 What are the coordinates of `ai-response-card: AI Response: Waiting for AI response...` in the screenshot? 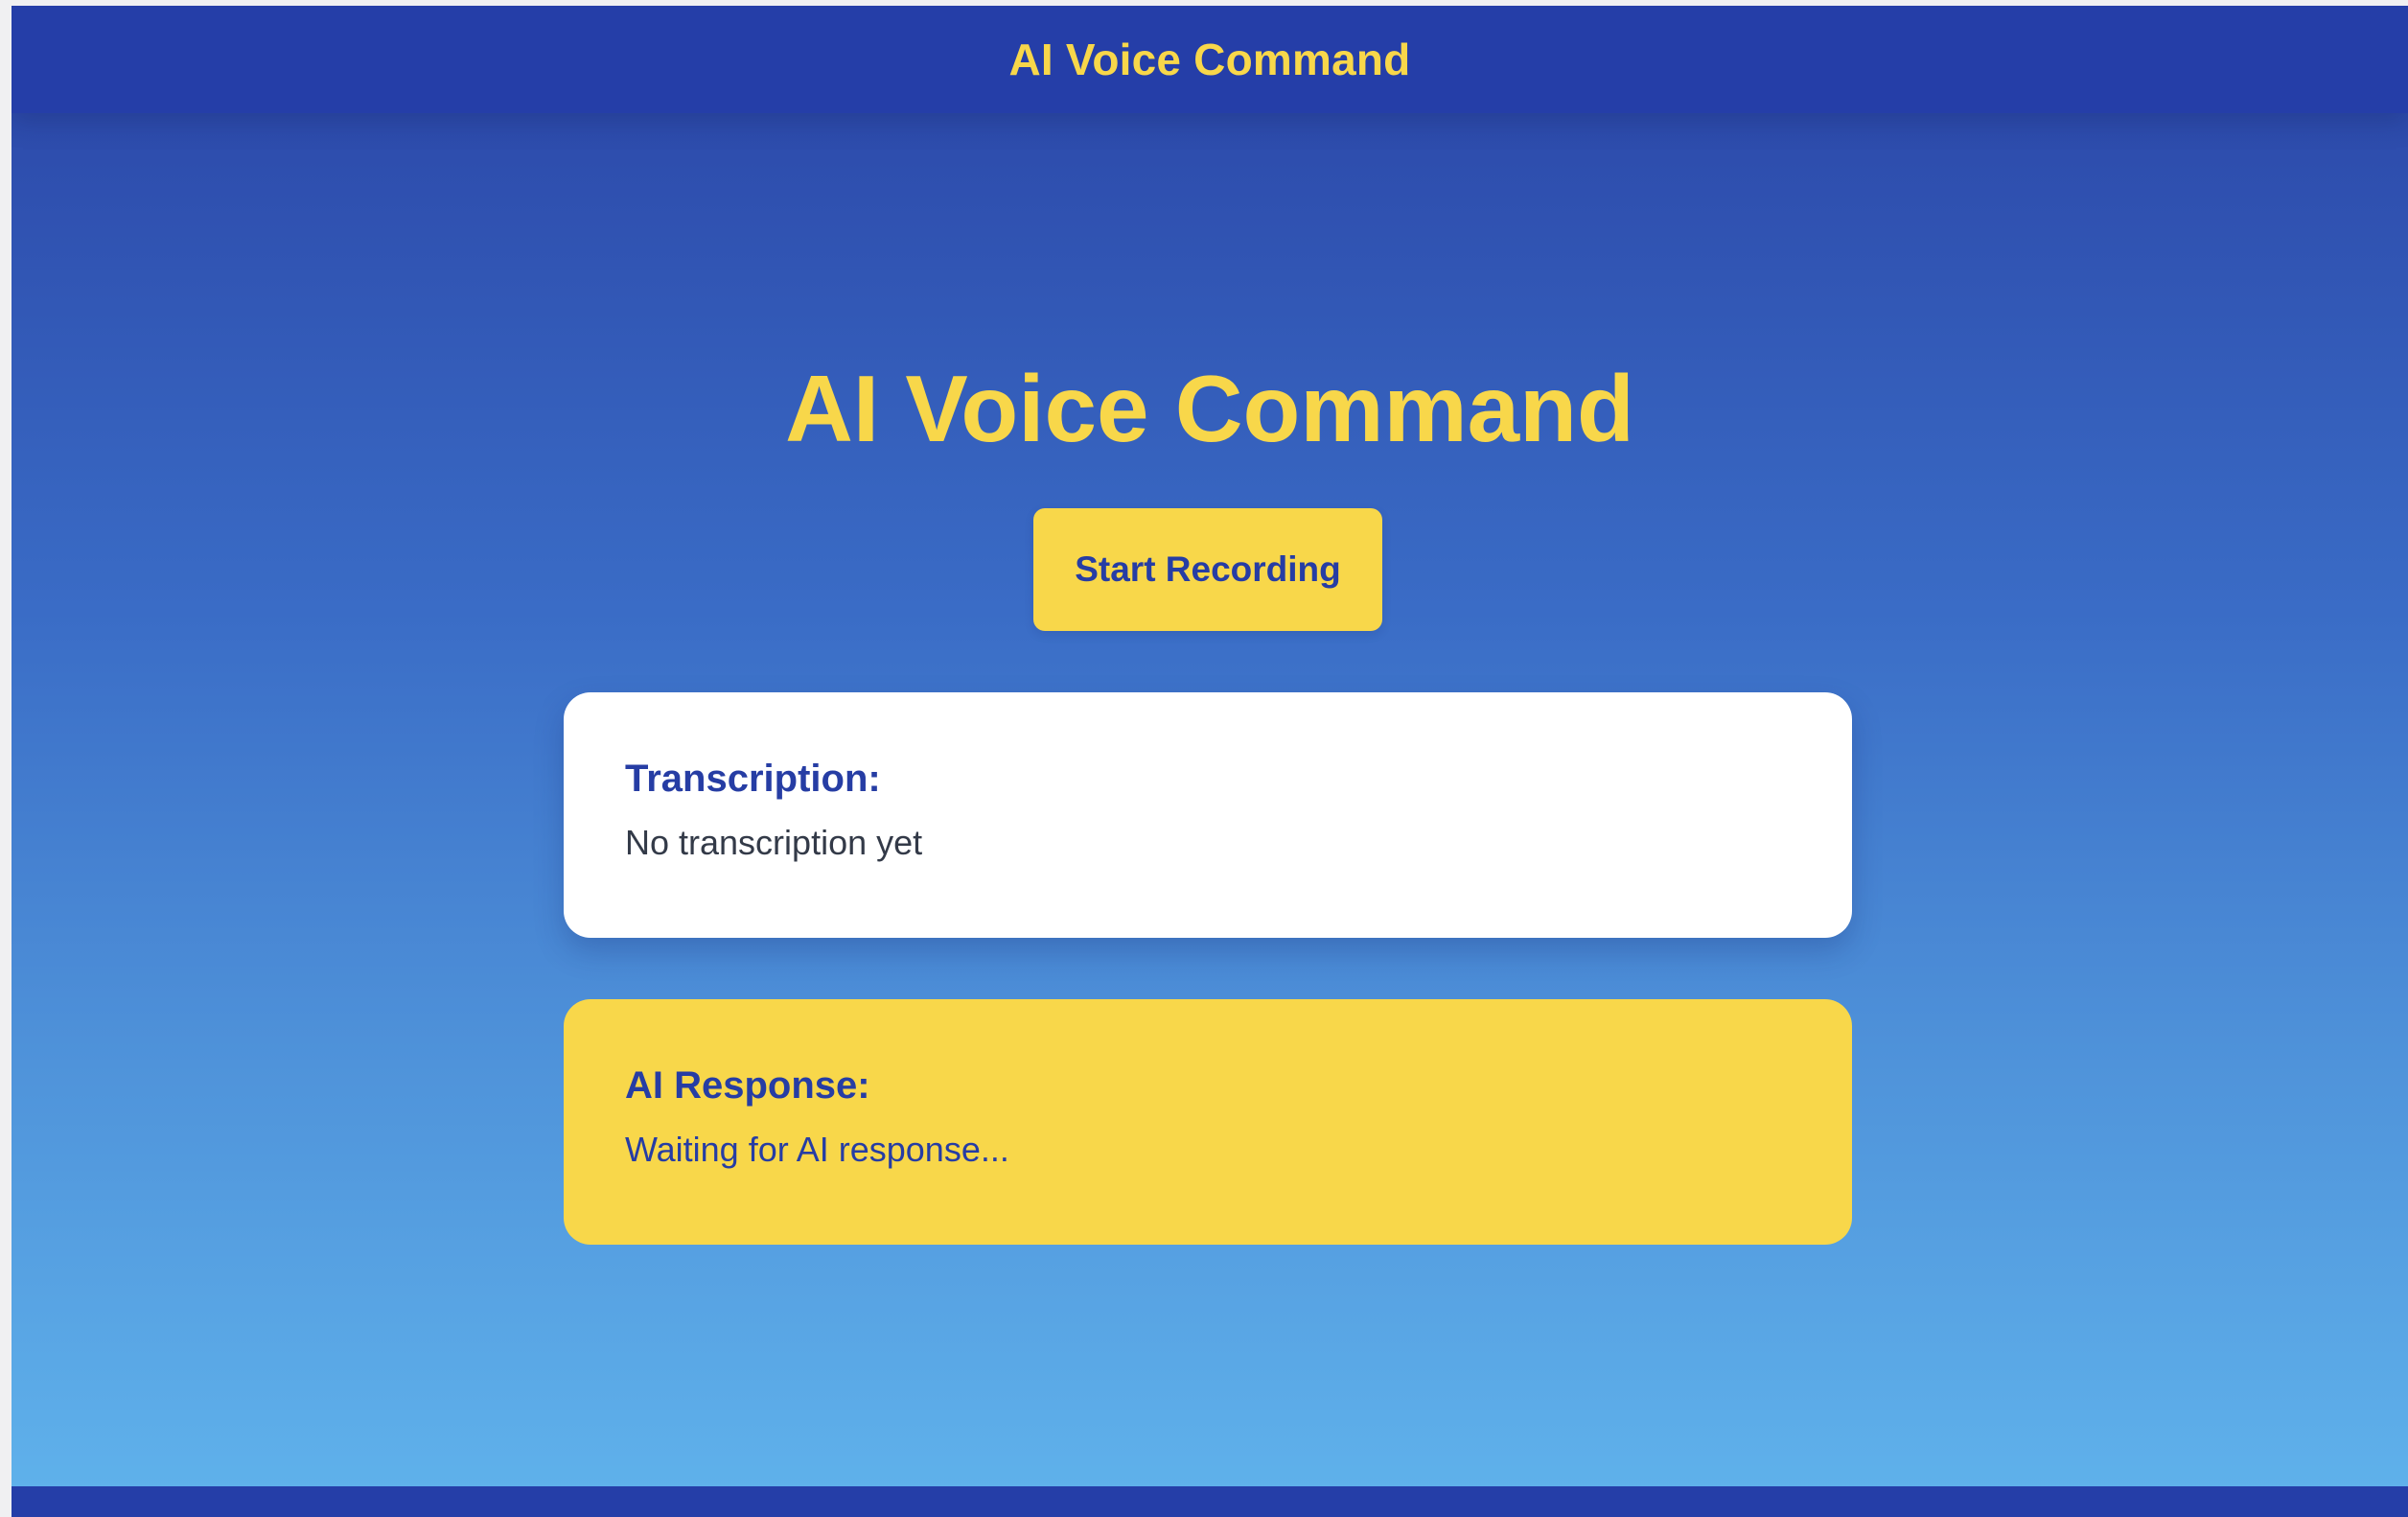 It's located at (1208, 1122).